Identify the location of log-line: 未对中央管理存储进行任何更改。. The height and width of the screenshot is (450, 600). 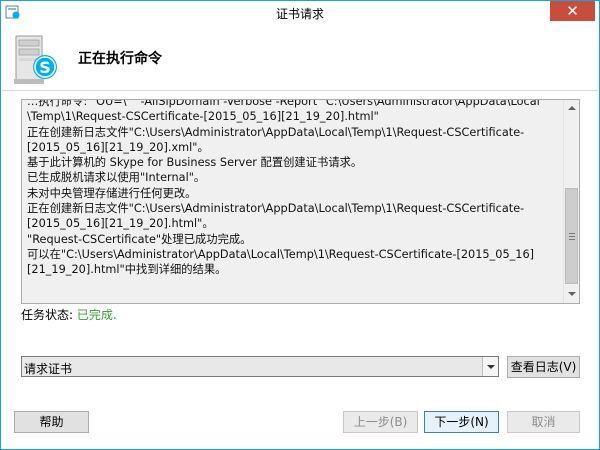
(112, 193).